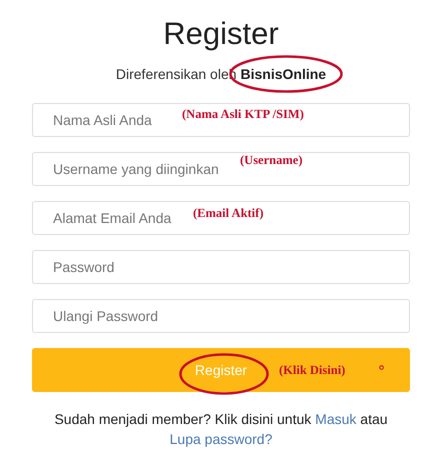 Image resolution: width=437 pixels, height=470 pixels. I want to click on text-link: Lupa password?, so click(221, 439).